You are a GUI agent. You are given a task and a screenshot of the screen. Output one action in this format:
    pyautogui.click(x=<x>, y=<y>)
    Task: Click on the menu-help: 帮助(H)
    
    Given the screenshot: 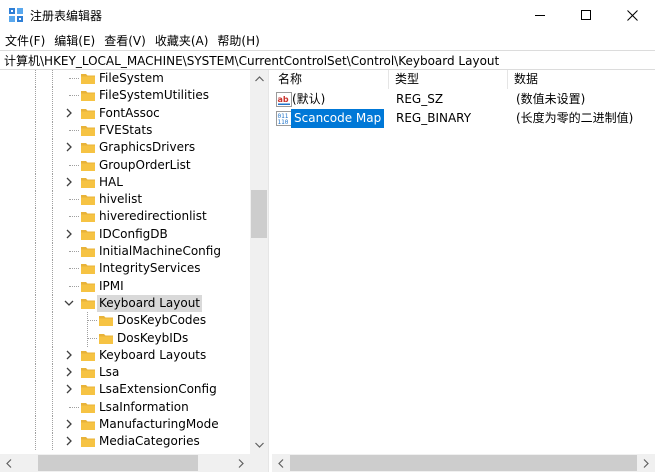 What is the action you would take?
    pyautogui.click(x=237, y=40)
    